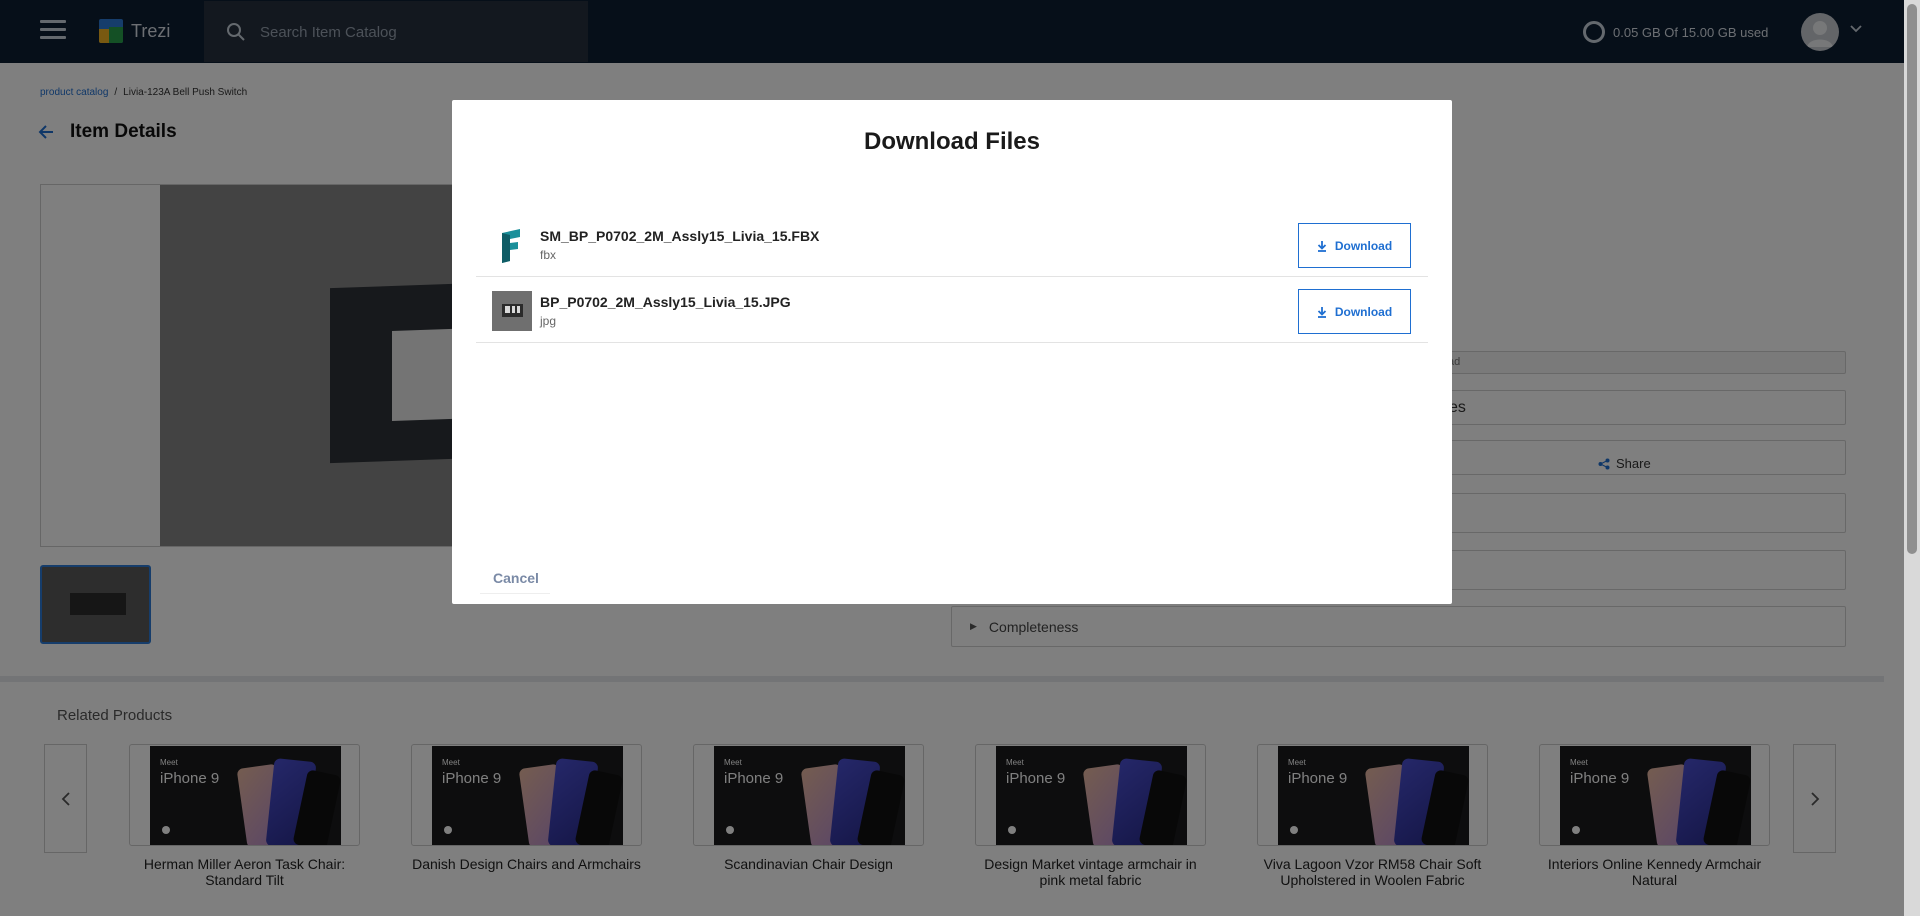  I want to click on page-scrollbar, so click(1912, 458).